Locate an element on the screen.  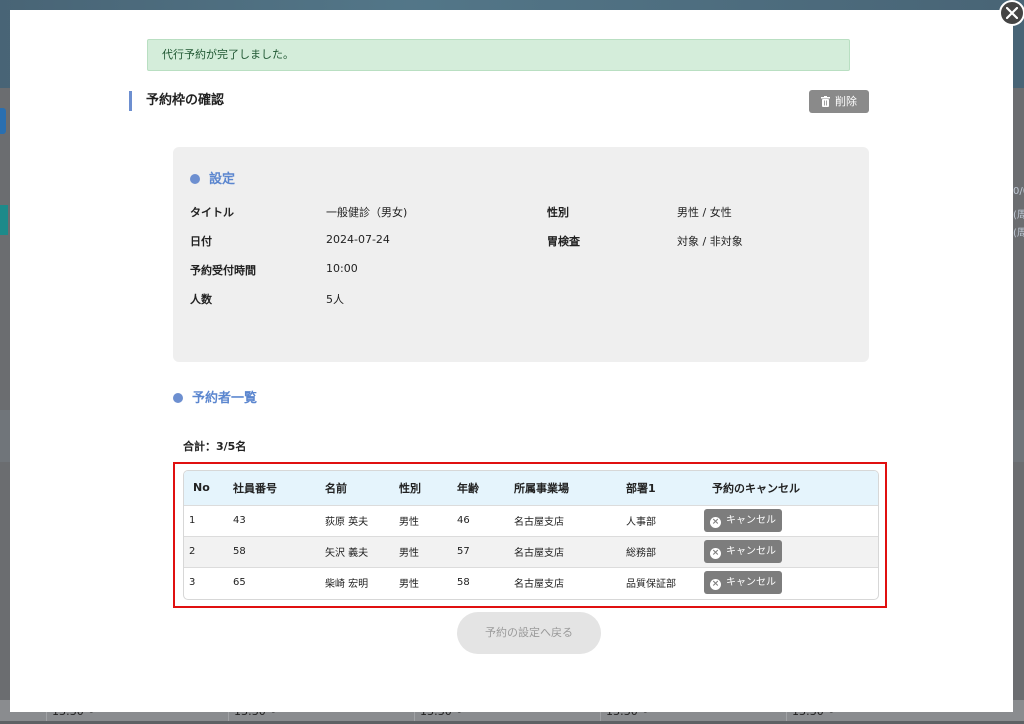
setting-value-stomach-exam: 対象 / 非対象 is located at coordinates (710, 241).